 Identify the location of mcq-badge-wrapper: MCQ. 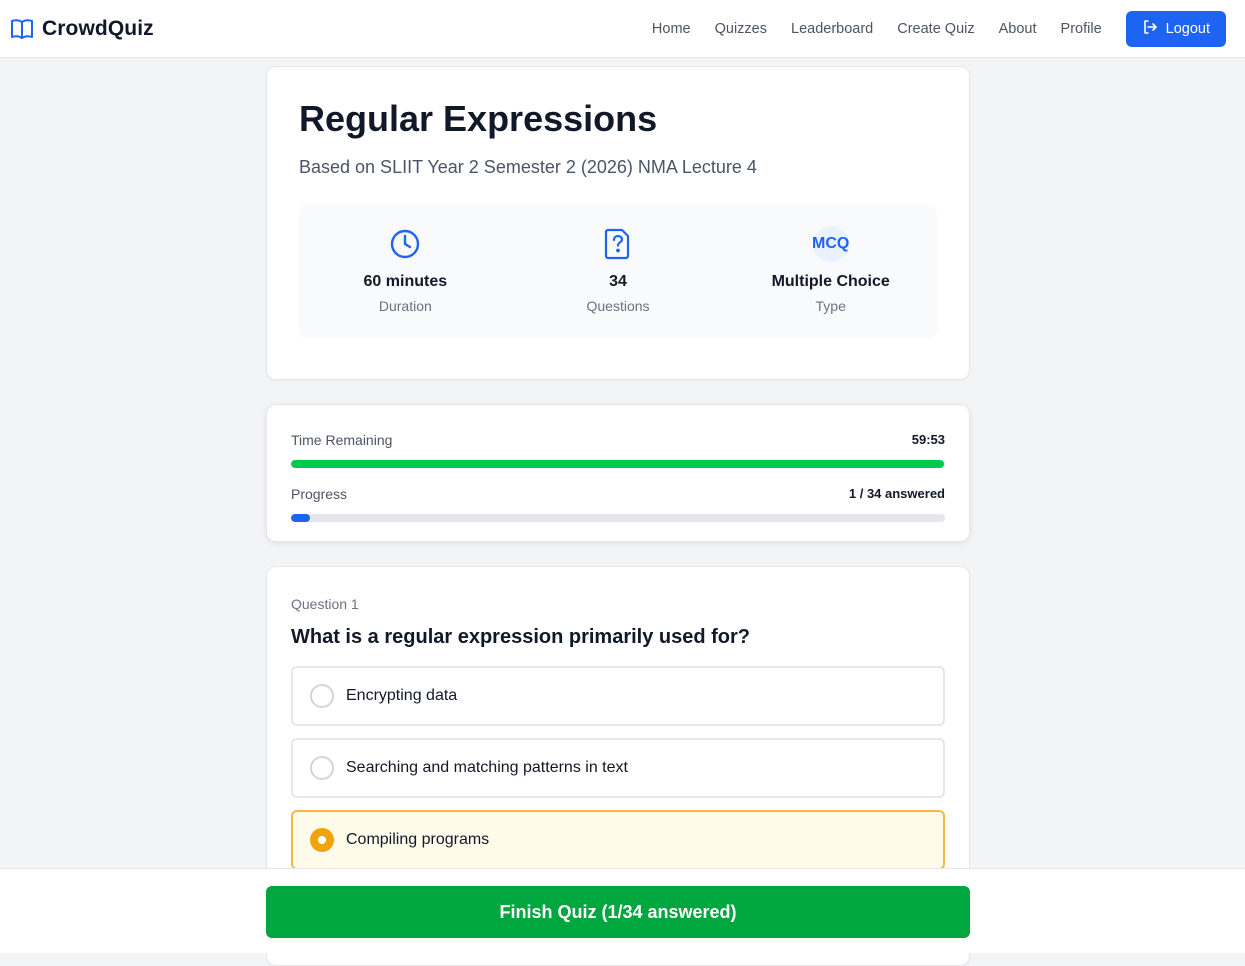
(830, 244).